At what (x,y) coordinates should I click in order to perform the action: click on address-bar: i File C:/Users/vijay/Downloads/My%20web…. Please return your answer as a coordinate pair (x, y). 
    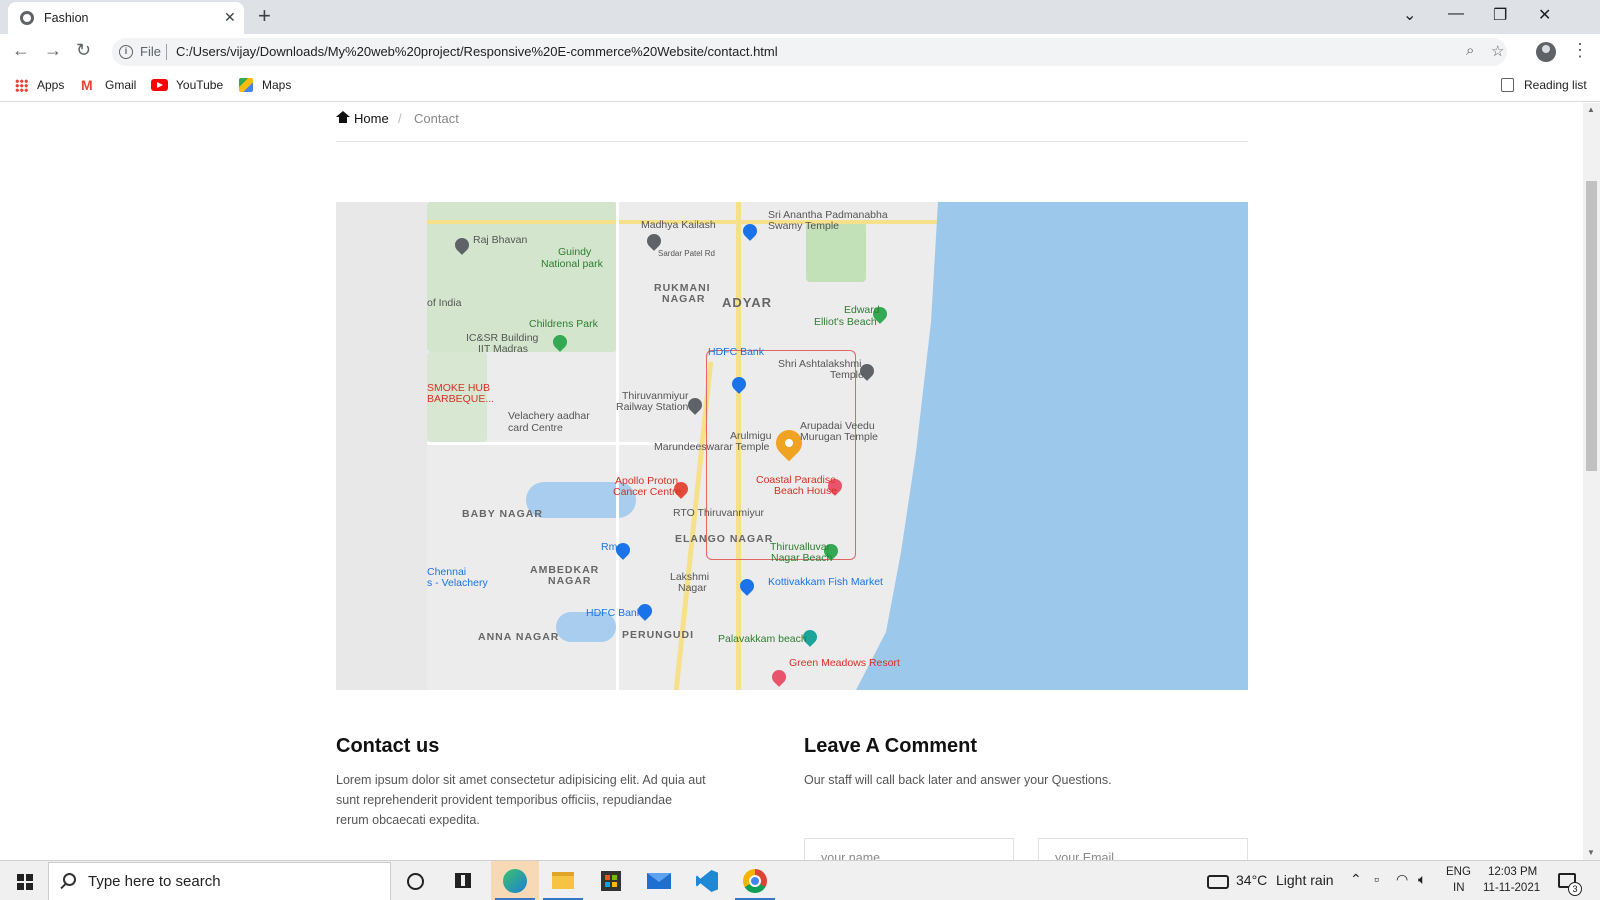
    Looking at the image, I should click on (809, 52).